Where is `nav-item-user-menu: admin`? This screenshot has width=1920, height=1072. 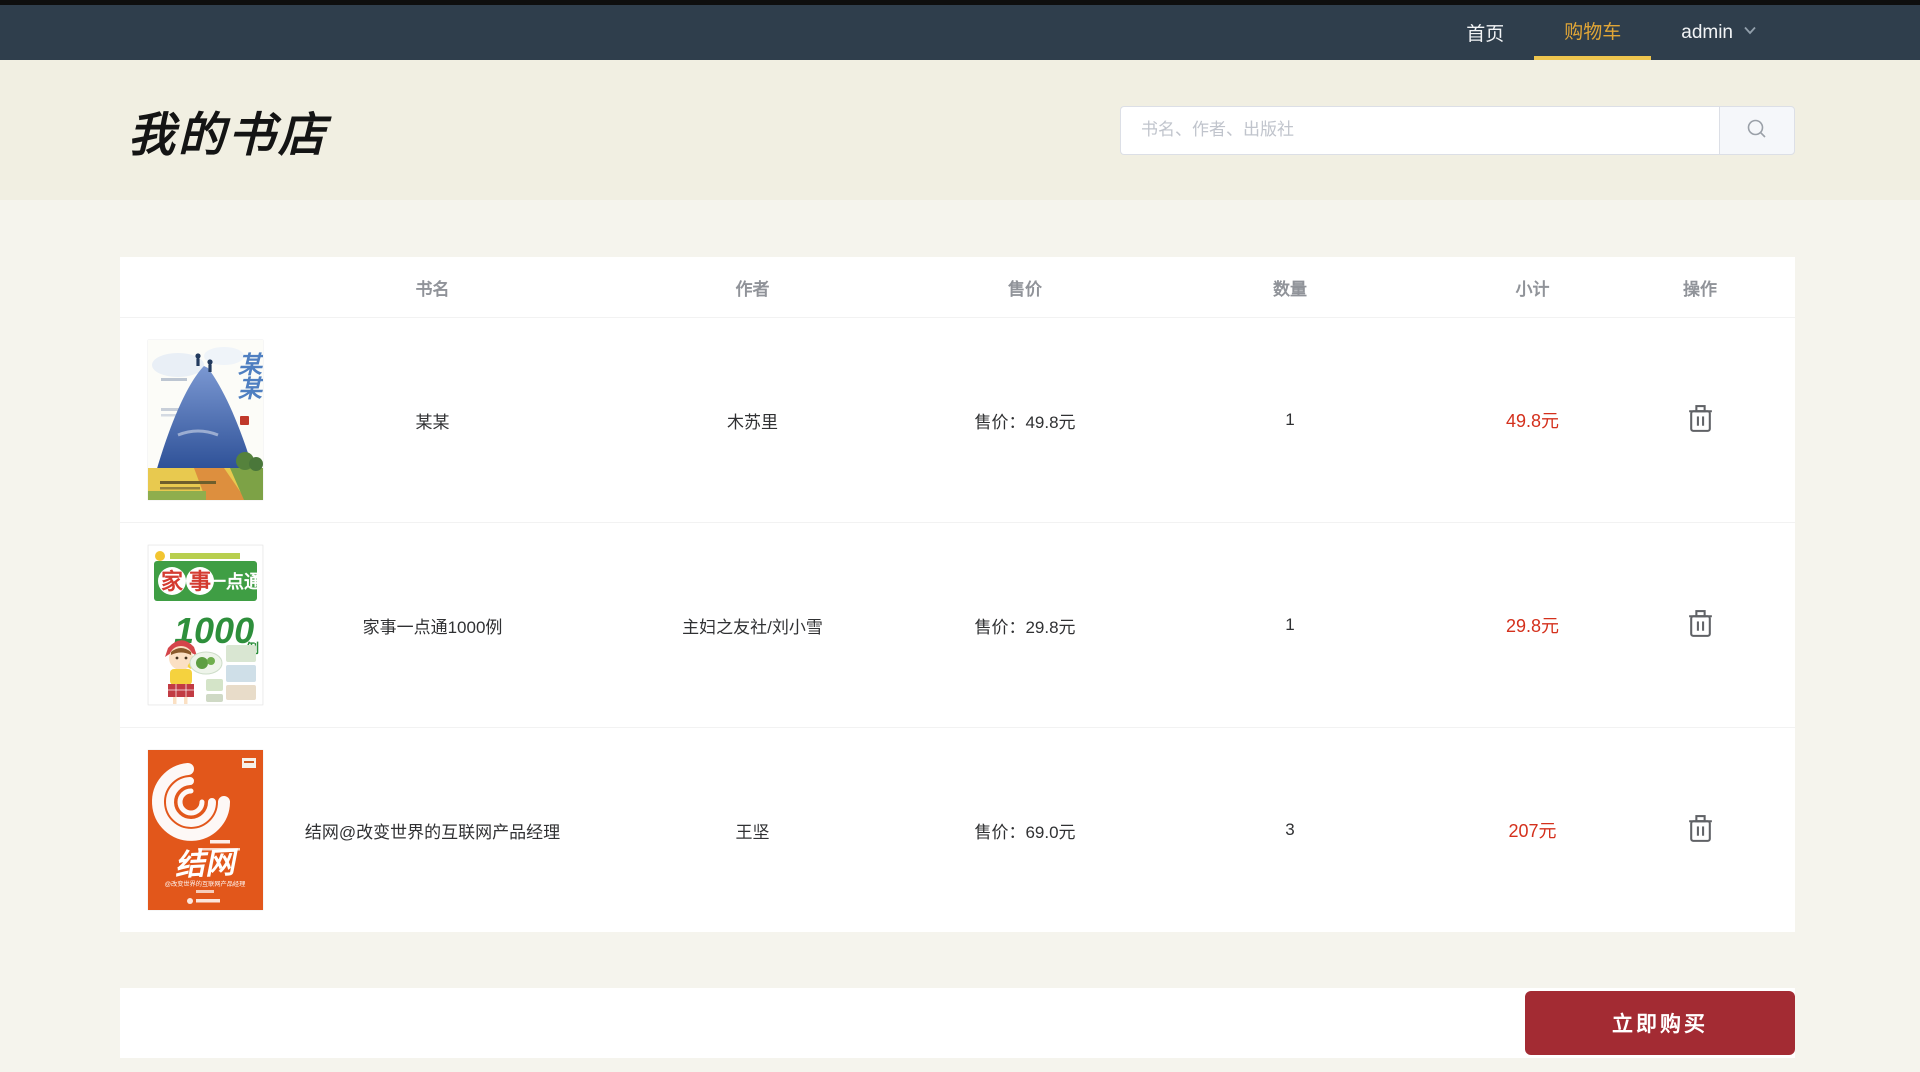 nav-item-user-menu: admin is located at coordinates (1719, 32).